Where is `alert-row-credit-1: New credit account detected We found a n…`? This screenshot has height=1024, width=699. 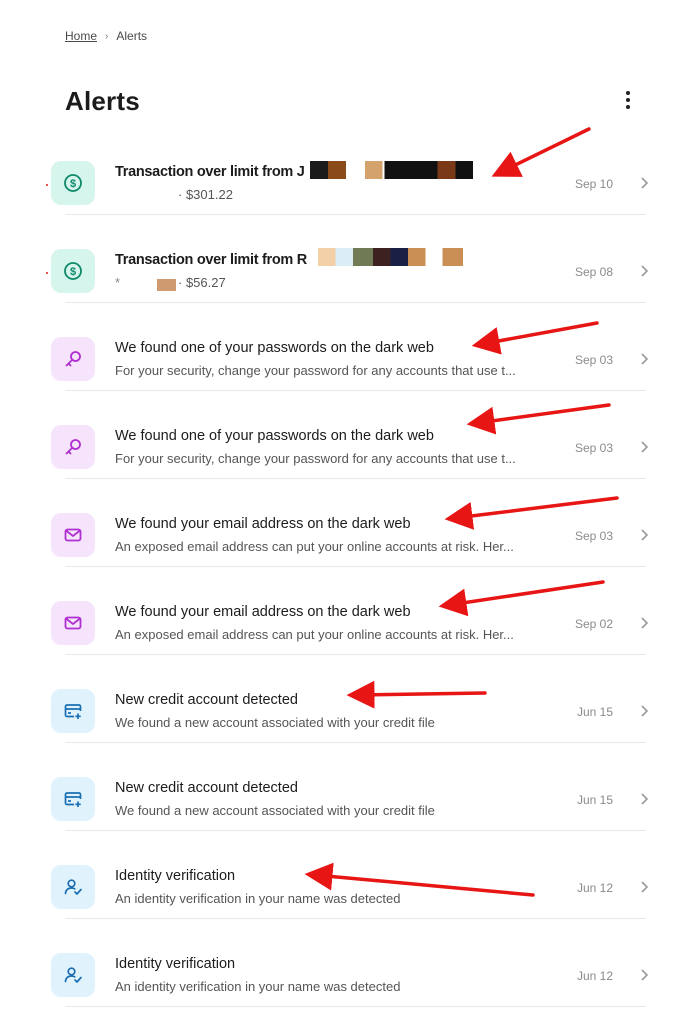
alert-row-credit-1: New credit account detected We found a n… is located at coordinates (349, 699).